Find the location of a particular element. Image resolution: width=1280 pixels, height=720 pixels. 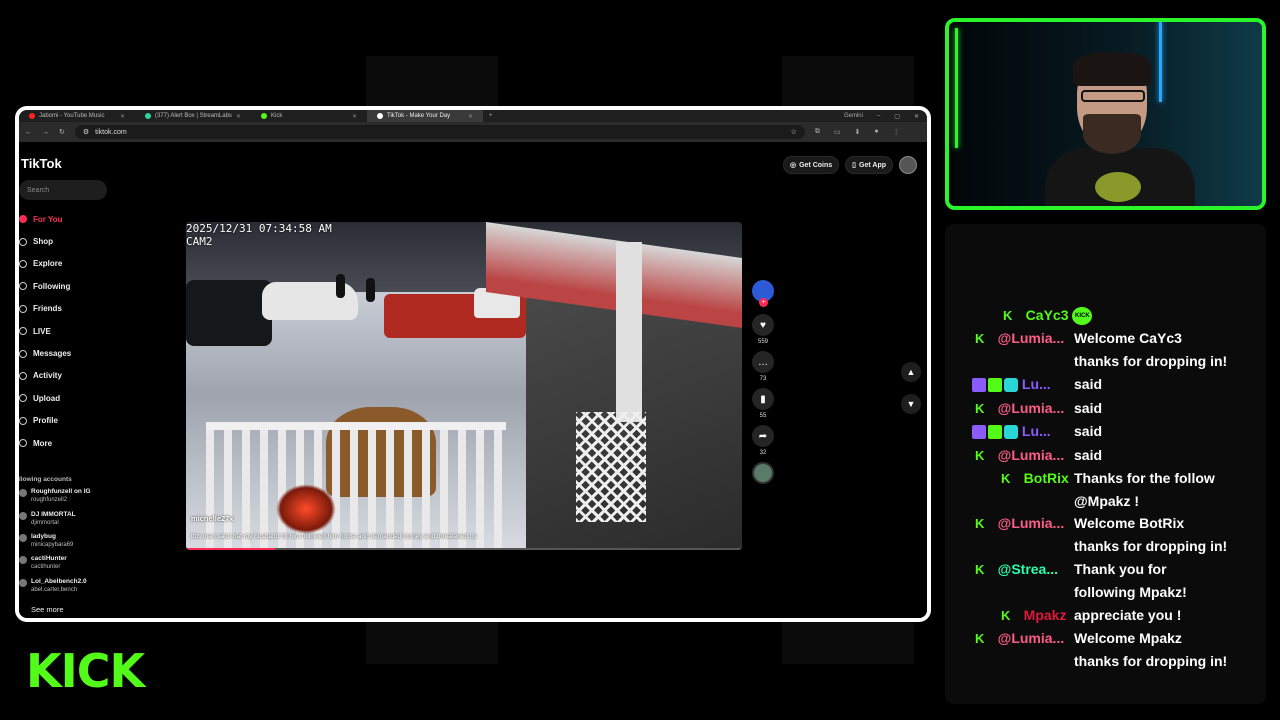

previous-video-button: ▲ is located at coordinates (911, 372).